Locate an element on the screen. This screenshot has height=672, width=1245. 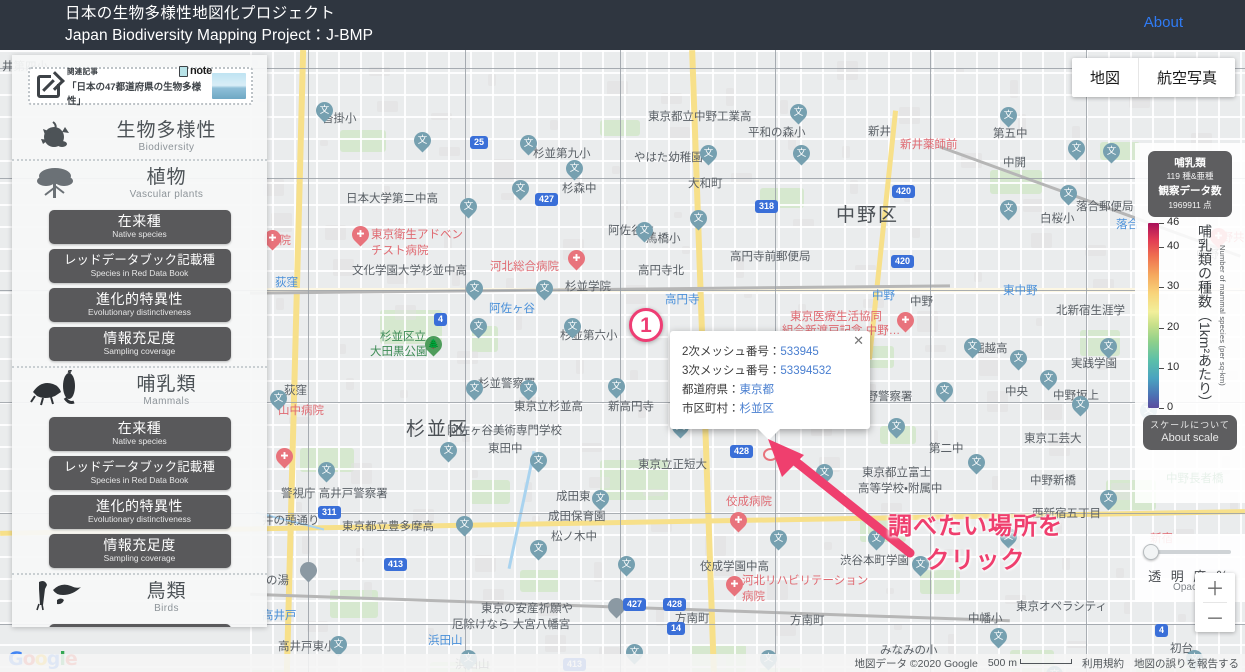
map-type-map: 地図 is located at coordinates (1105, 77).